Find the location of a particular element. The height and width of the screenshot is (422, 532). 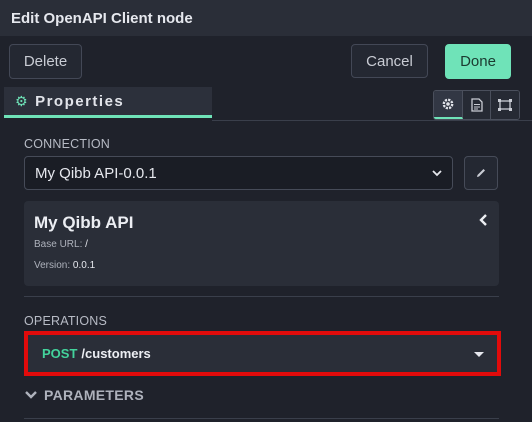

dialog-title: Edit OpenAPI Client node is located at coordinates (102, 18).